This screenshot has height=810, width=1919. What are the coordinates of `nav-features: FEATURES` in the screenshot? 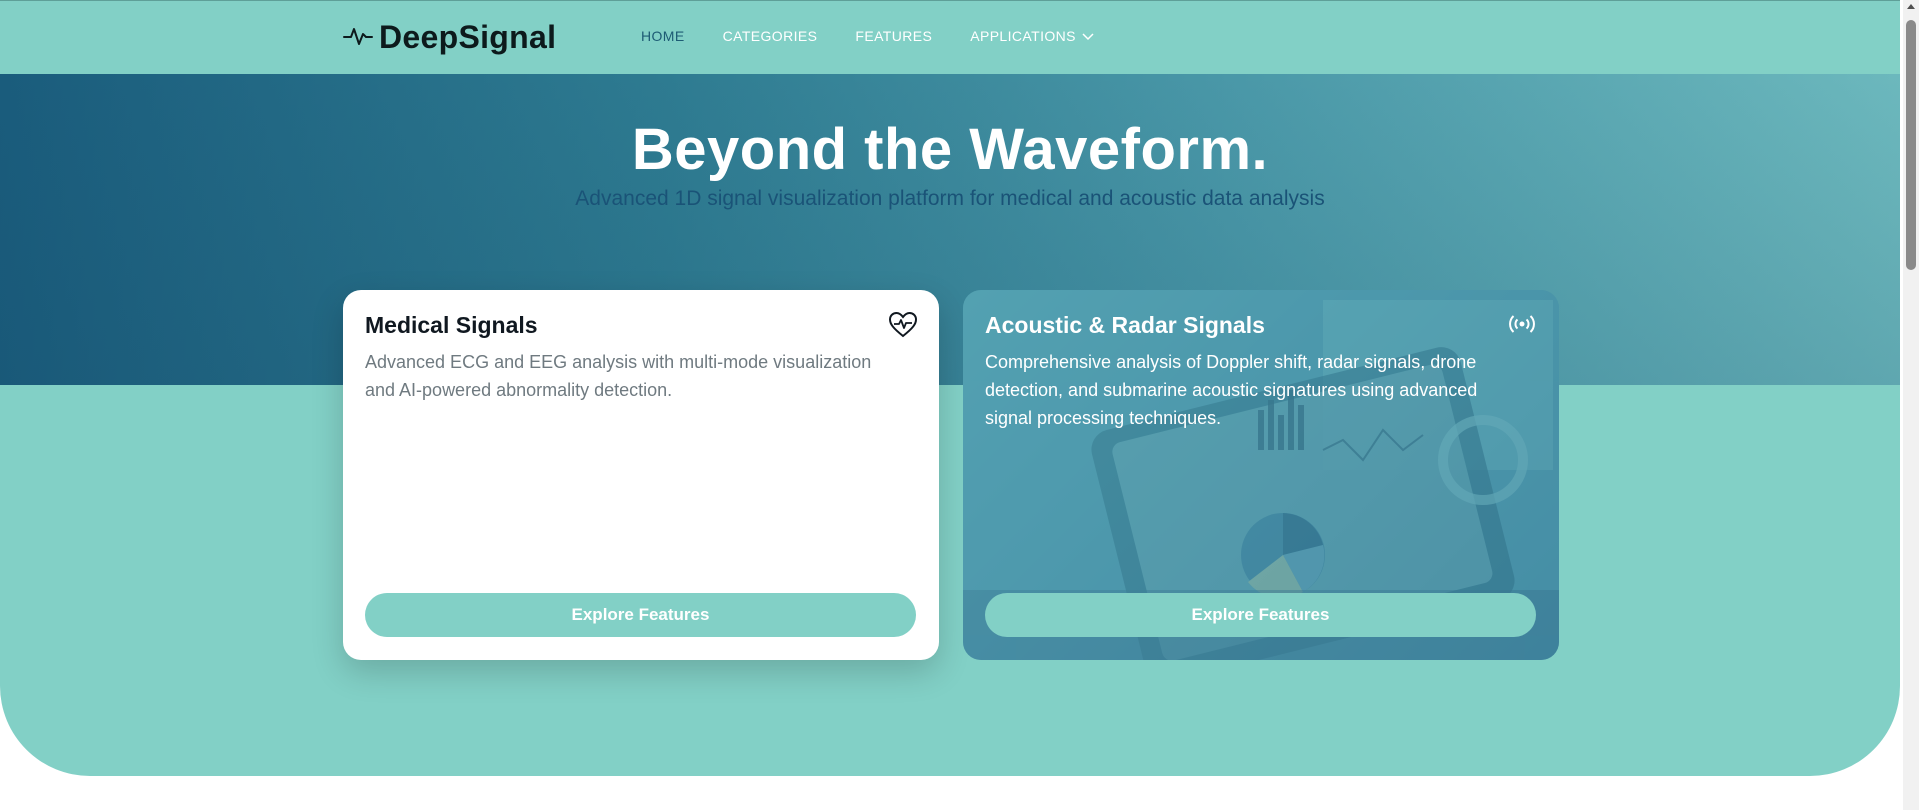 It's located at (893, 36).